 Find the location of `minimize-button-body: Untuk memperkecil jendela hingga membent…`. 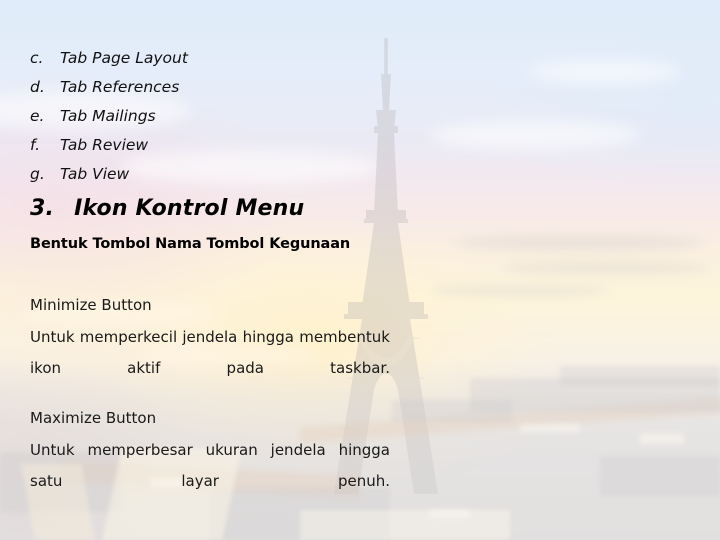

minimize-button-body: Untuk memperkecil jendela hingga membent… is located at coordinates (210, 352).